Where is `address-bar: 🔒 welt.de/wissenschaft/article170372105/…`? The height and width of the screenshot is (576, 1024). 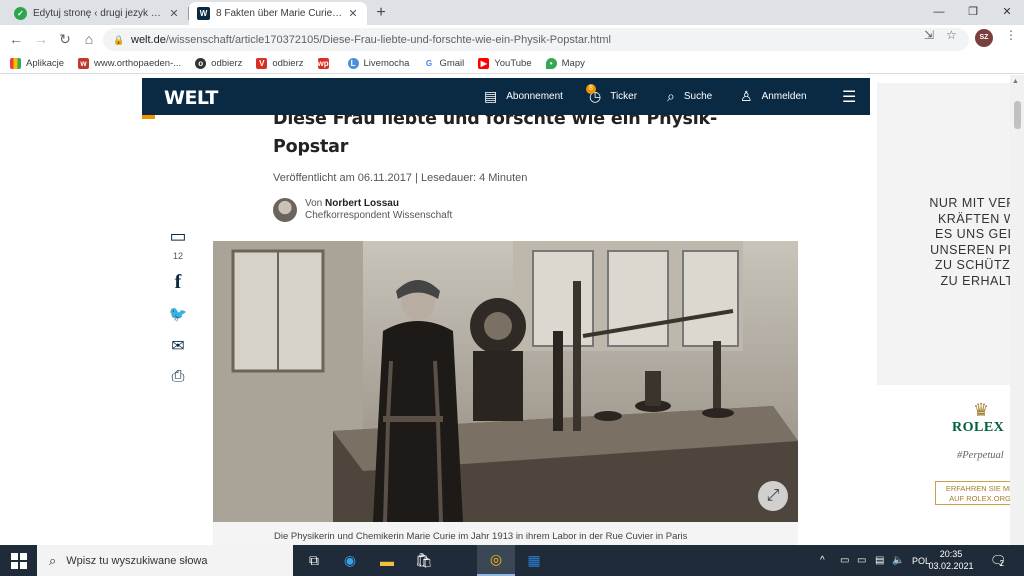 address-bar: 🔒 welt.de/wissenschaft/article170372105/… is located at coordinates (536, 39).